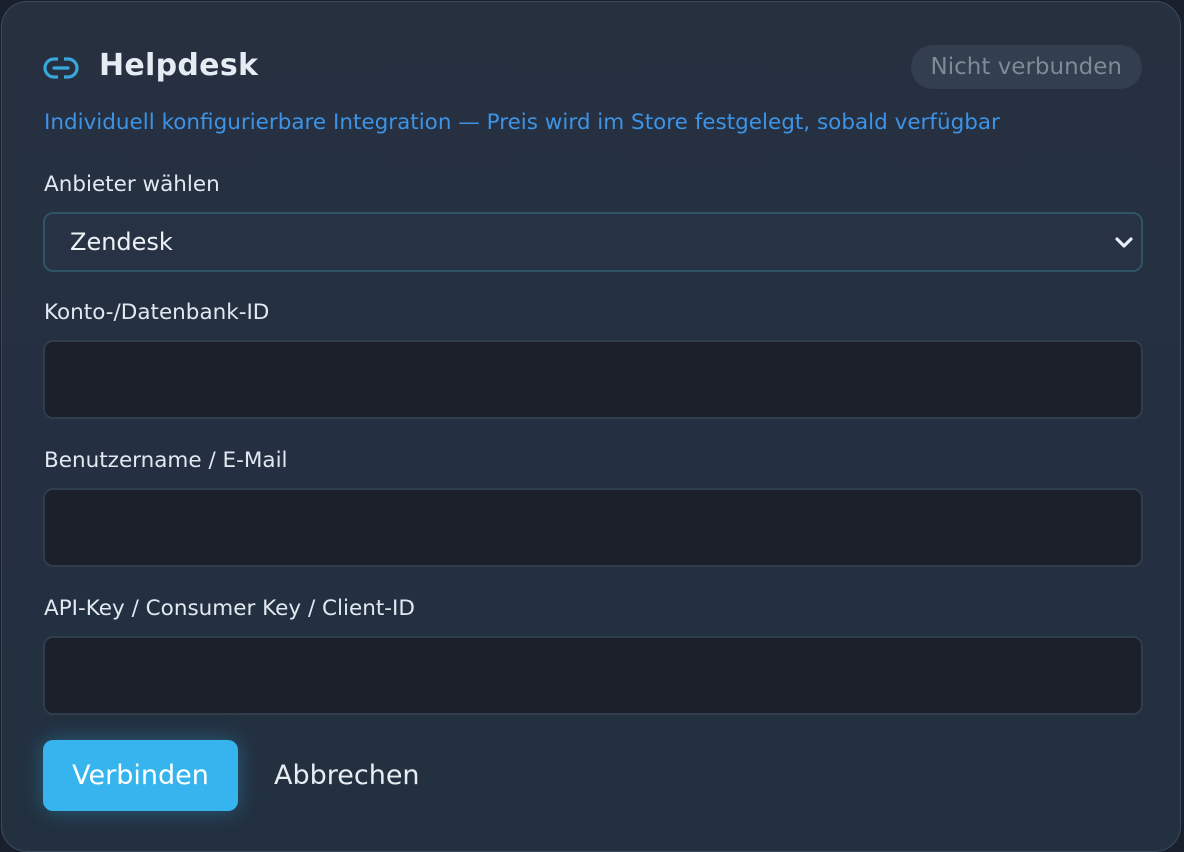 This screenshot has width=1184, height=852. Describe the element at coordinates (140, 775) in the screenshot. I see `connect-button: Verbinden` at that location.